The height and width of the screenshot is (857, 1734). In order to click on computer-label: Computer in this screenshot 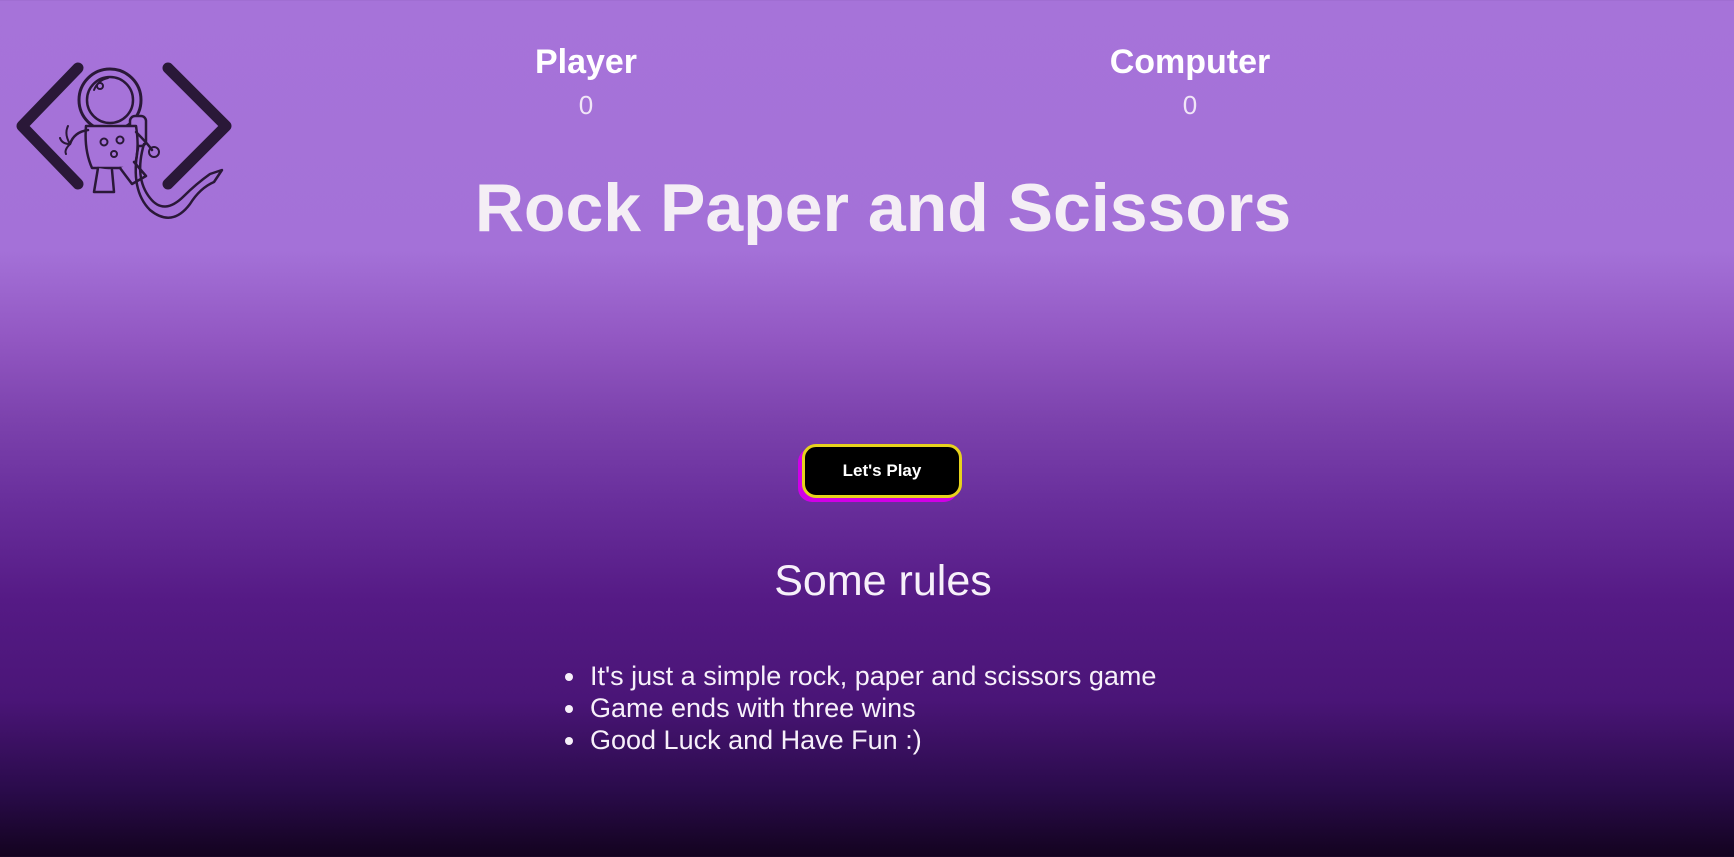, I will do `click(1190, 62)`.